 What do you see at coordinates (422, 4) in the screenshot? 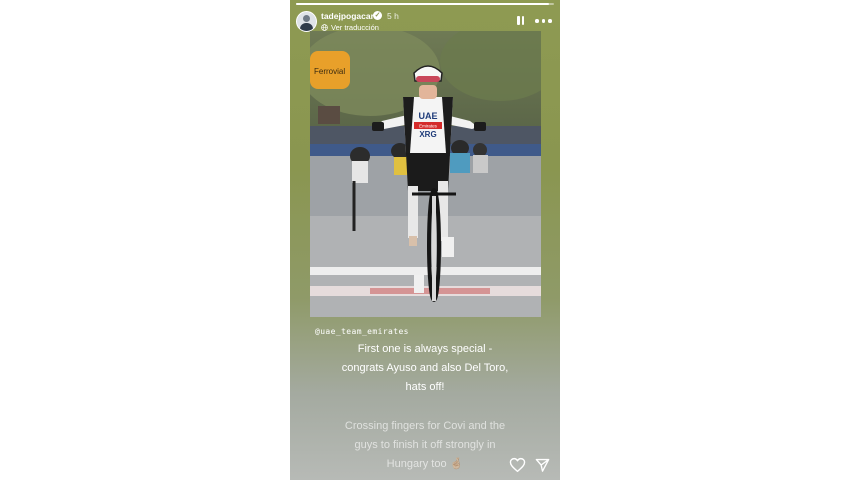
I see `story-progress-fill` at bounding box center [422, 4].